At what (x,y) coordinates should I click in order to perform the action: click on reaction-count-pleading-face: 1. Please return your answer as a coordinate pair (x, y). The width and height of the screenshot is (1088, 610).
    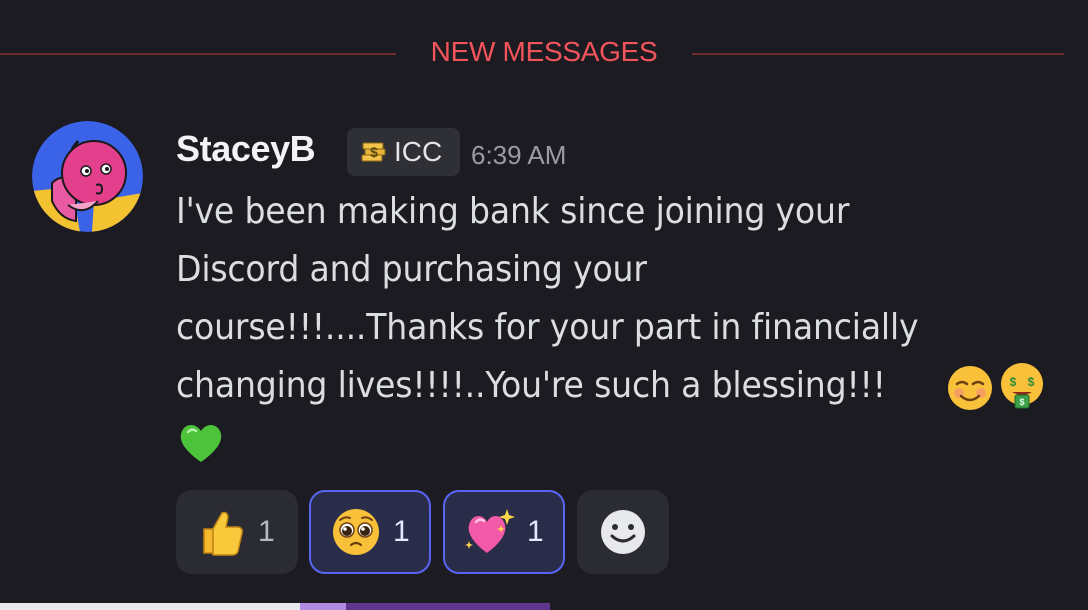
    Looking at the image, I should click on (401, 531).